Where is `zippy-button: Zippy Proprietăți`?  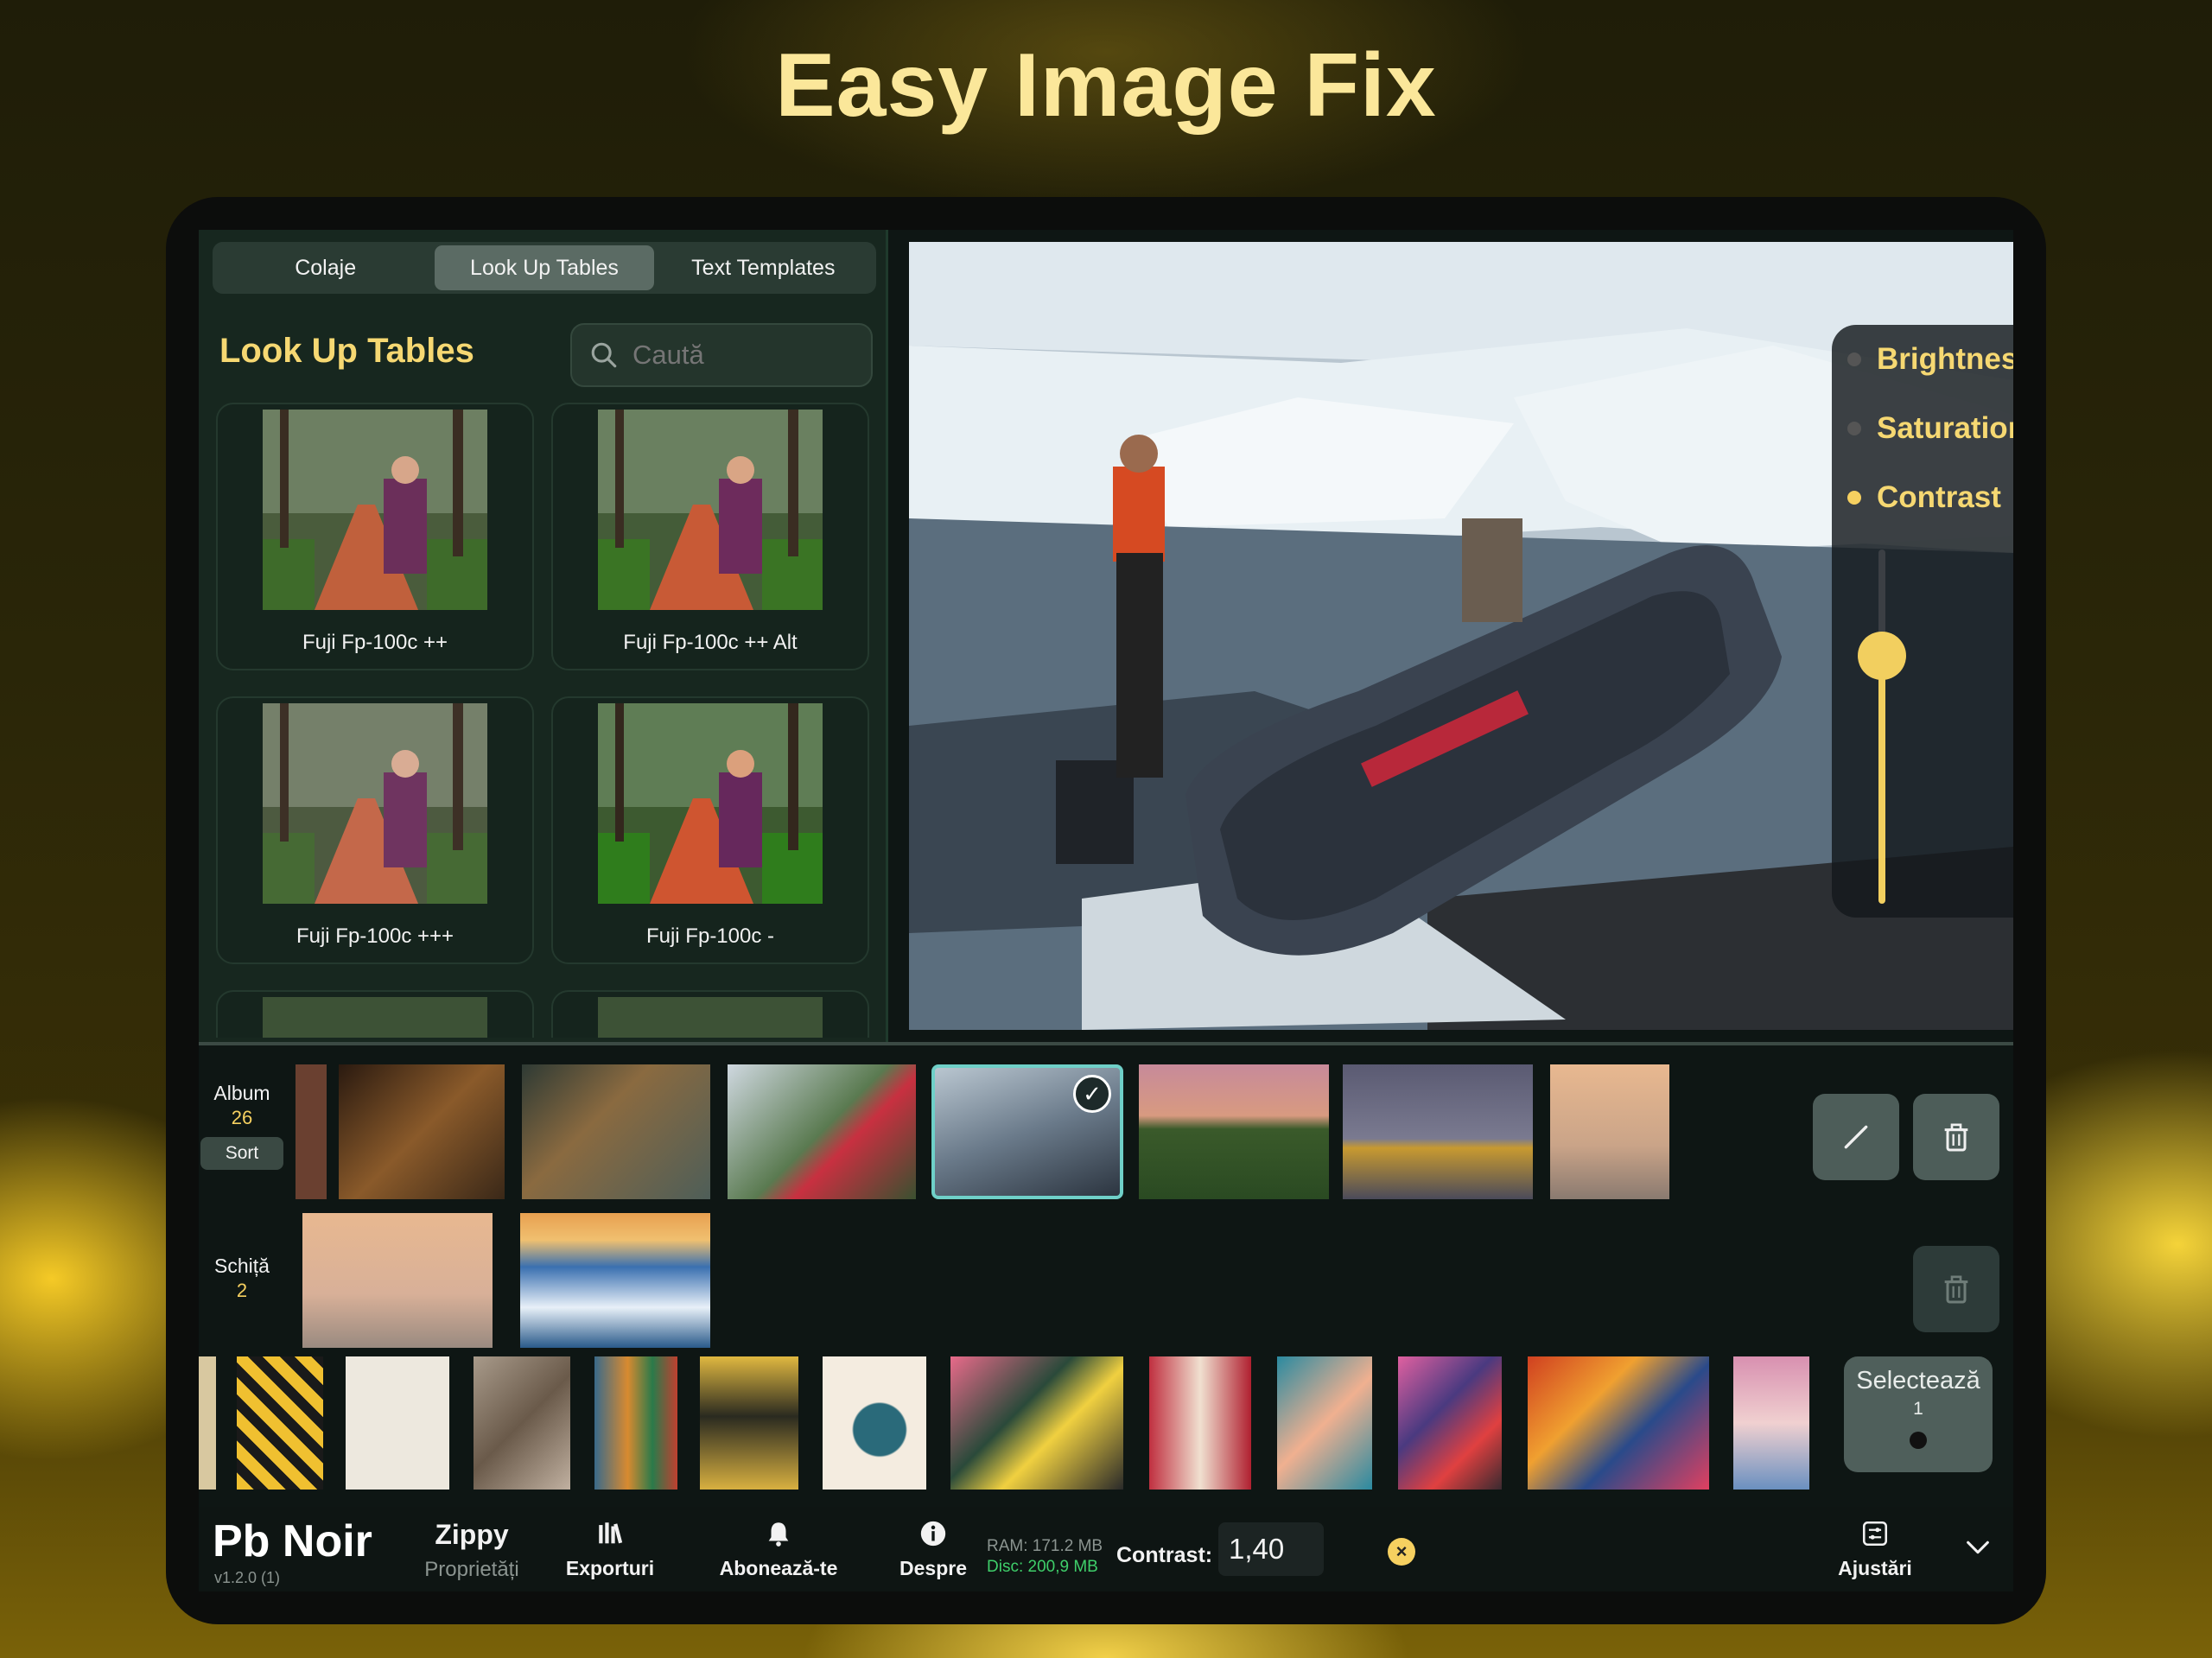 zippy-button: Zippy Proprietăți is located at coordinates (472, 1549).